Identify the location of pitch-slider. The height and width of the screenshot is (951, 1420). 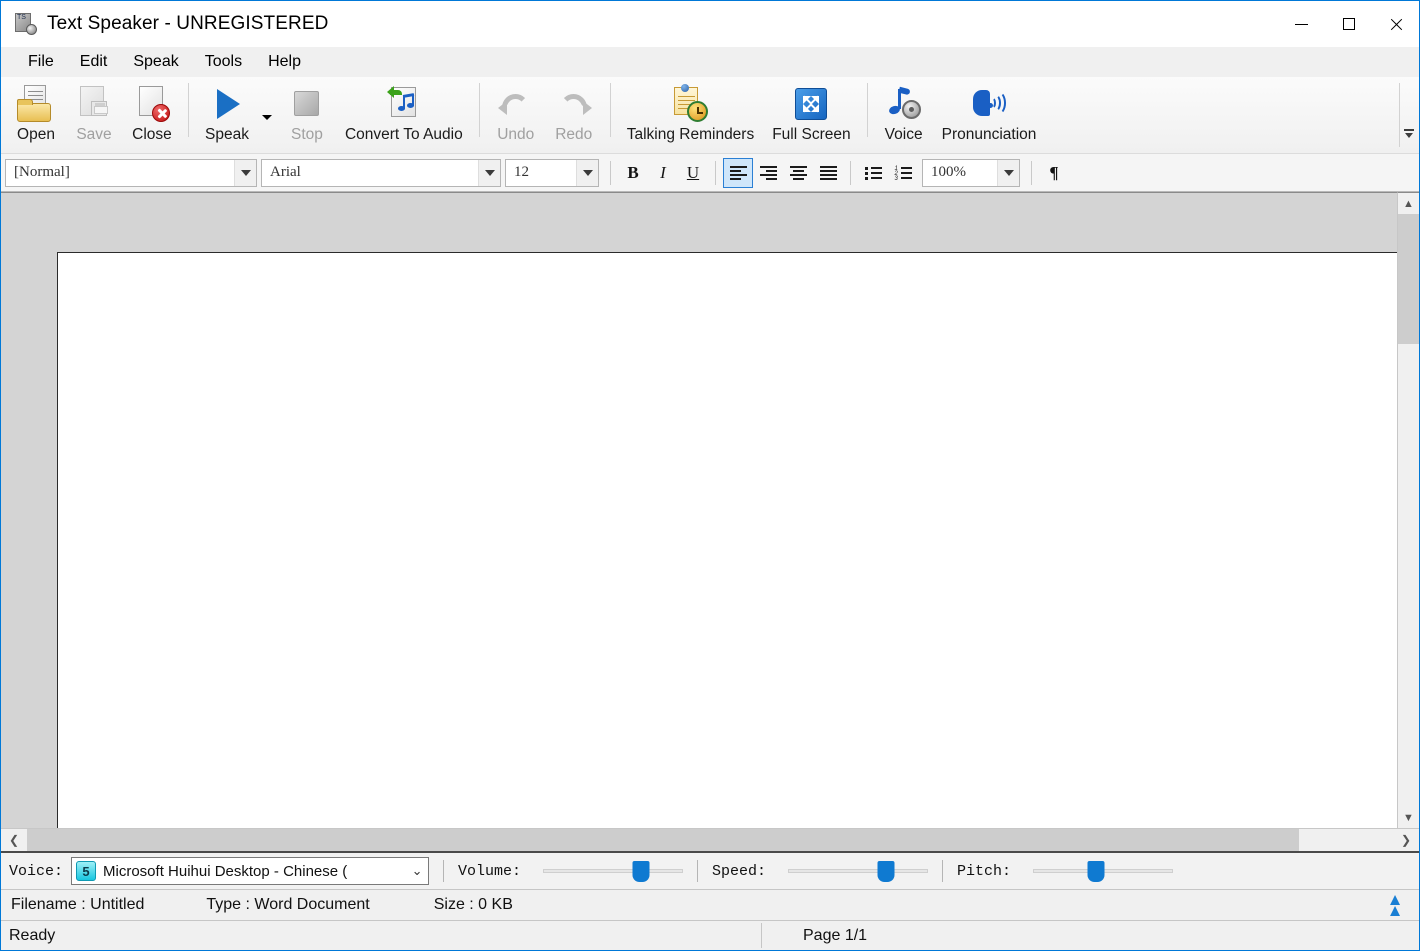
(1103, 871).